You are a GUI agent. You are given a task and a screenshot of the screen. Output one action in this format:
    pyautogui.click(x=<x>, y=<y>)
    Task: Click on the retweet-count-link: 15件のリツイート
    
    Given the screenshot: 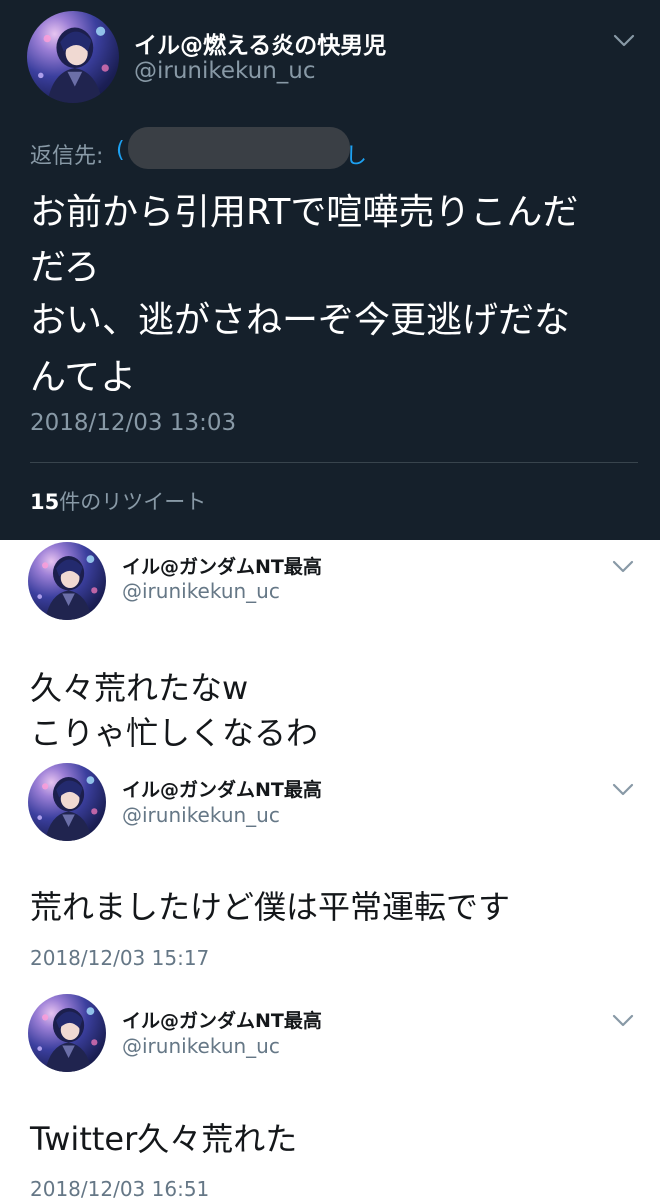 What is the action you would take?
    pyautogui.click(x=118, y=501)
    